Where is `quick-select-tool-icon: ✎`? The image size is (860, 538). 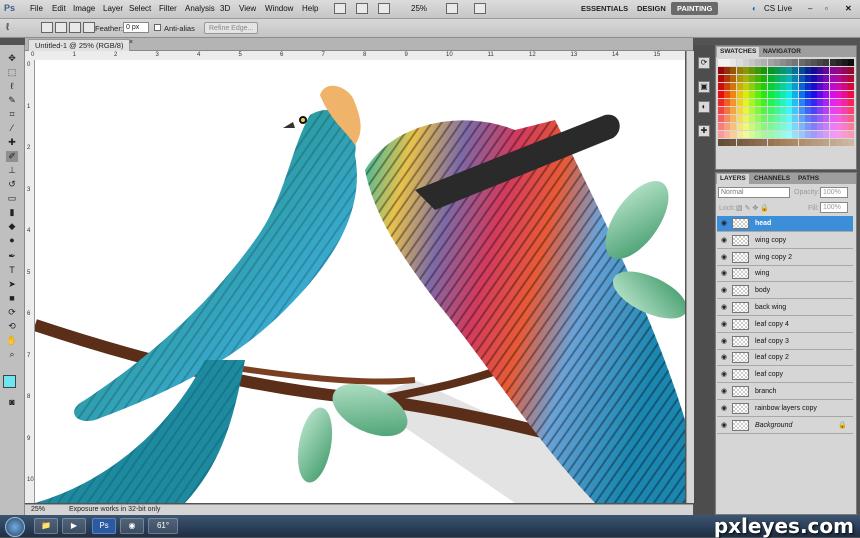 quick-select-tool-icon: ✎ is located at coordinates (12, 100).